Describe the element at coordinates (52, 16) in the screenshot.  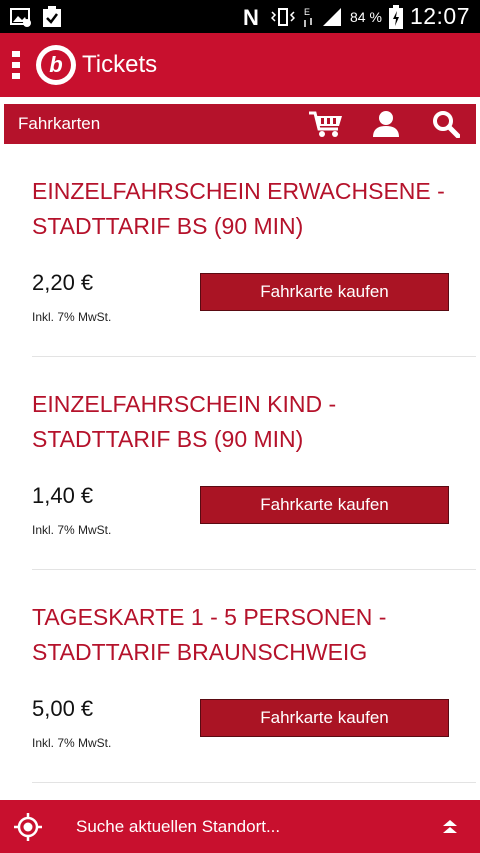
I see `clipboard-check-icon` at that location.